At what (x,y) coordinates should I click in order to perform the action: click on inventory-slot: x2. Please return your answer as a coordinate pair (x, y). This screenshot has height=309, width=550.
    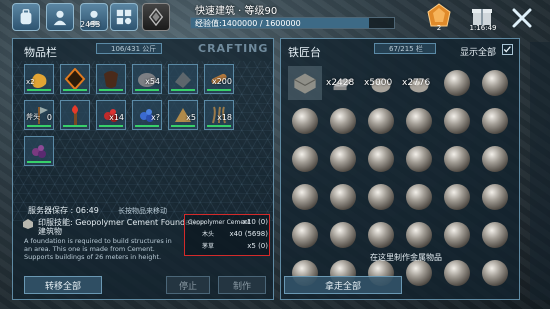
    Looking at the image, I should click on (39, 79).